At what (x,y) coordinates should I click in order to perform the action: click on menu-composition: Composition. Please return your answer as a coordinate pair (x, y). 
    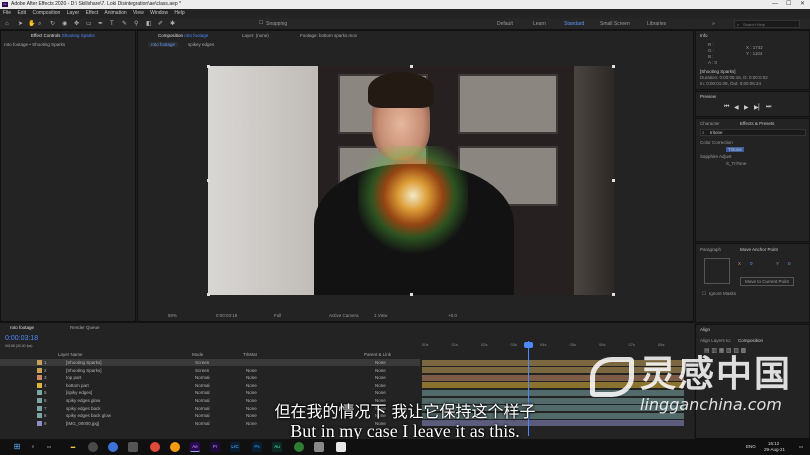
    Looking at the image, I should click on (46, 13).